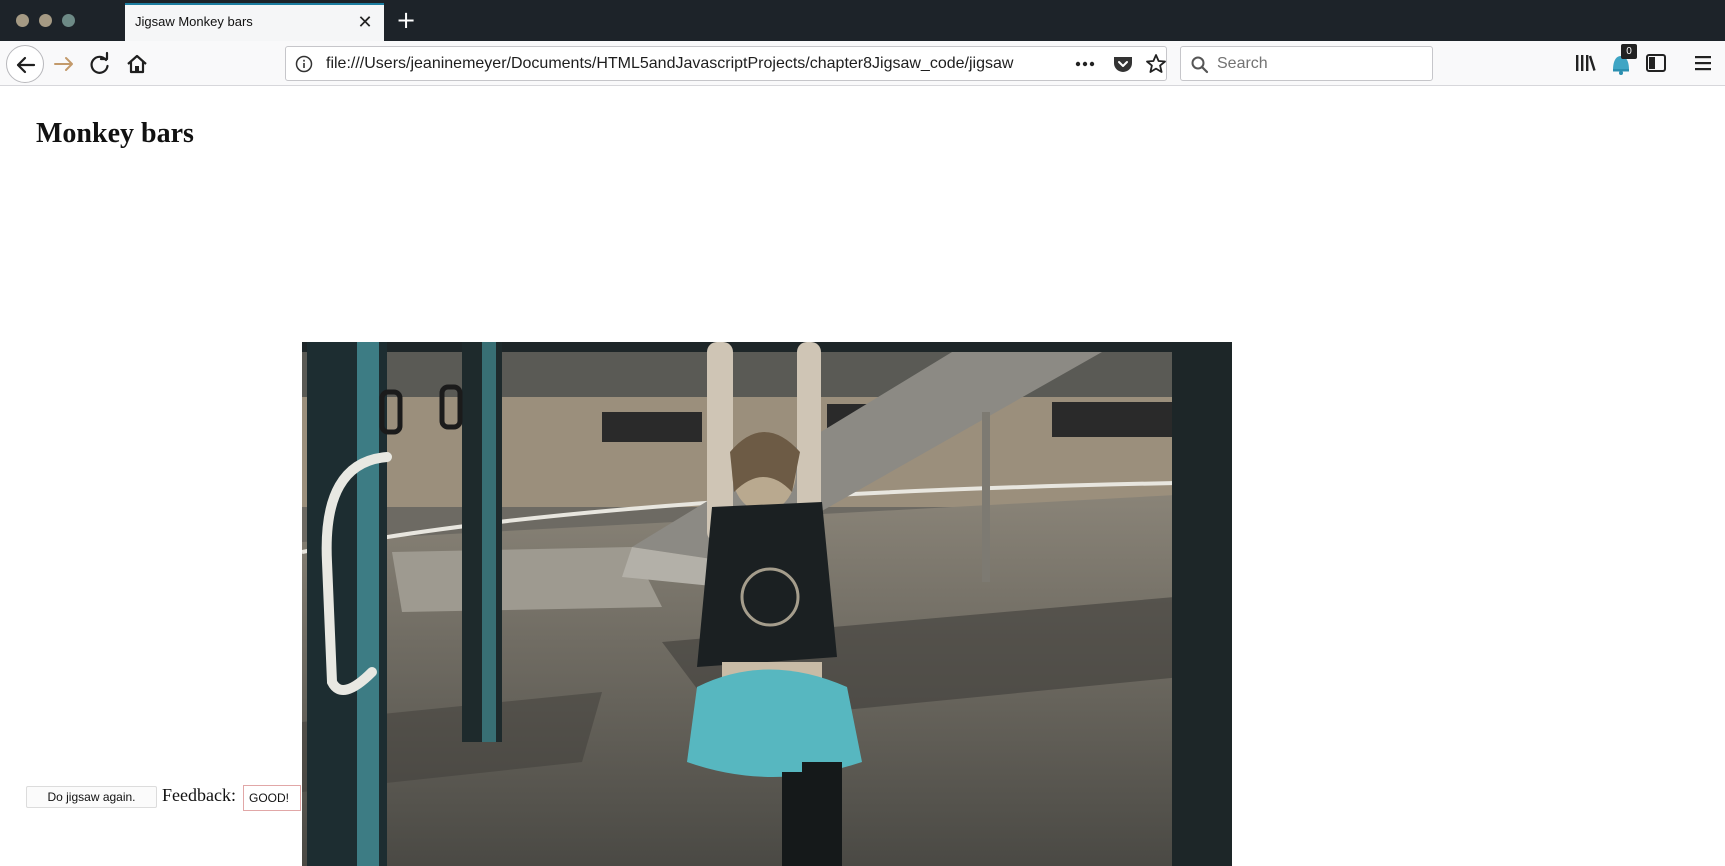  Describe the element at coordinates (1703, 63) in the screenshot. I see `menu-icon` at that location.